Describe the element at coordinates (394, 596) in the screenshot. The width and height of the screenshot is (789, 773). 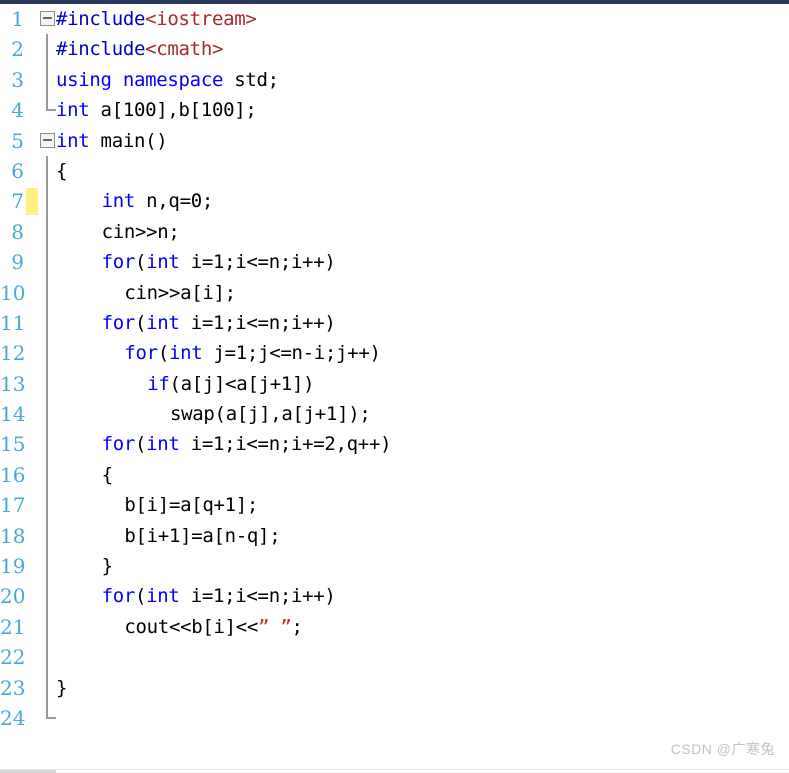
I see `code-line: 20 for(int i=1;i<=n;i++)` at that location.